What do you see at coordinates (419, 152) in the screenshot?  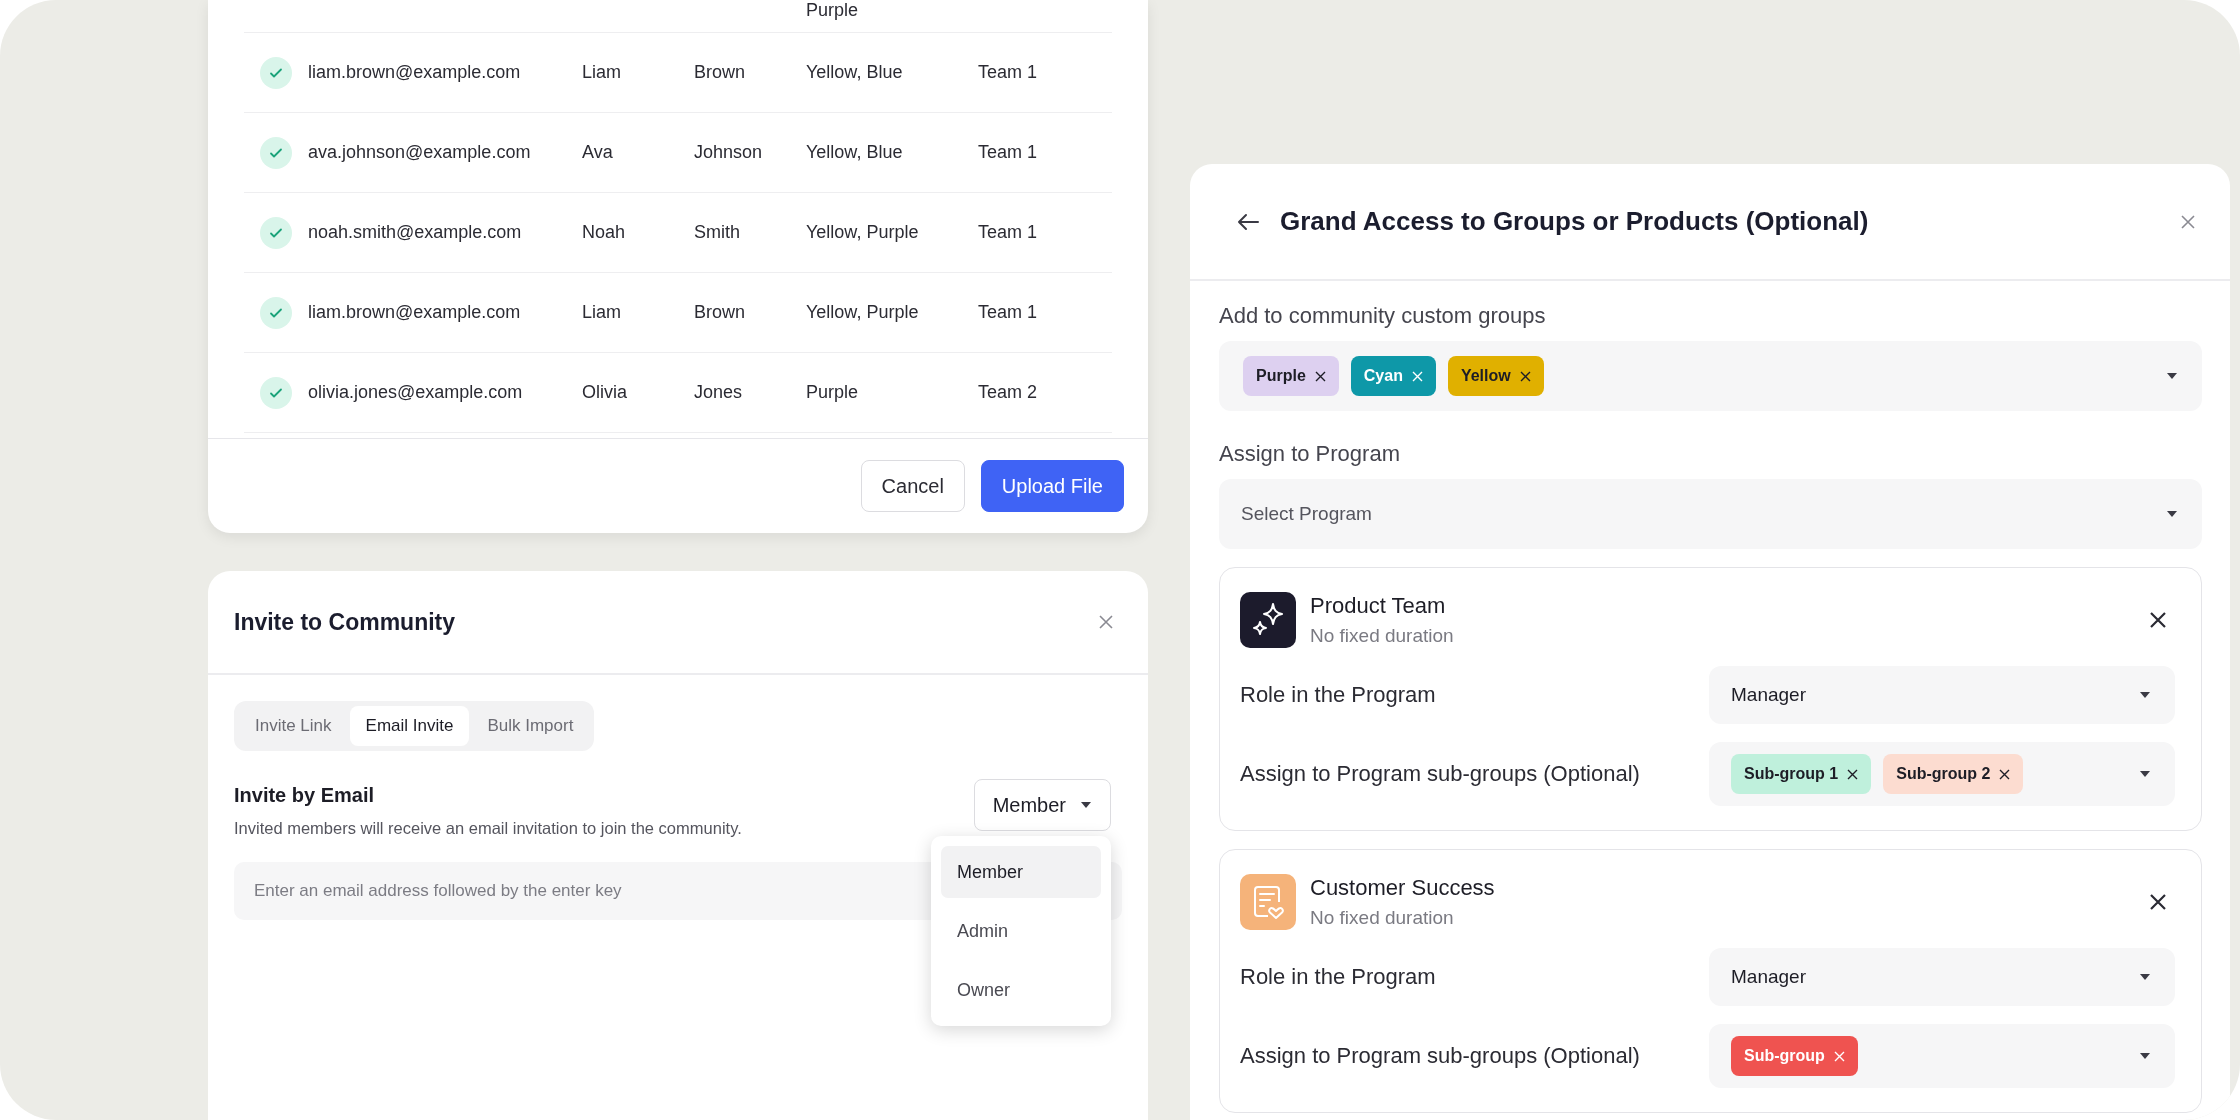 I see `table-cell: ava.johnson@example.com` at bounding box center [419, 152].